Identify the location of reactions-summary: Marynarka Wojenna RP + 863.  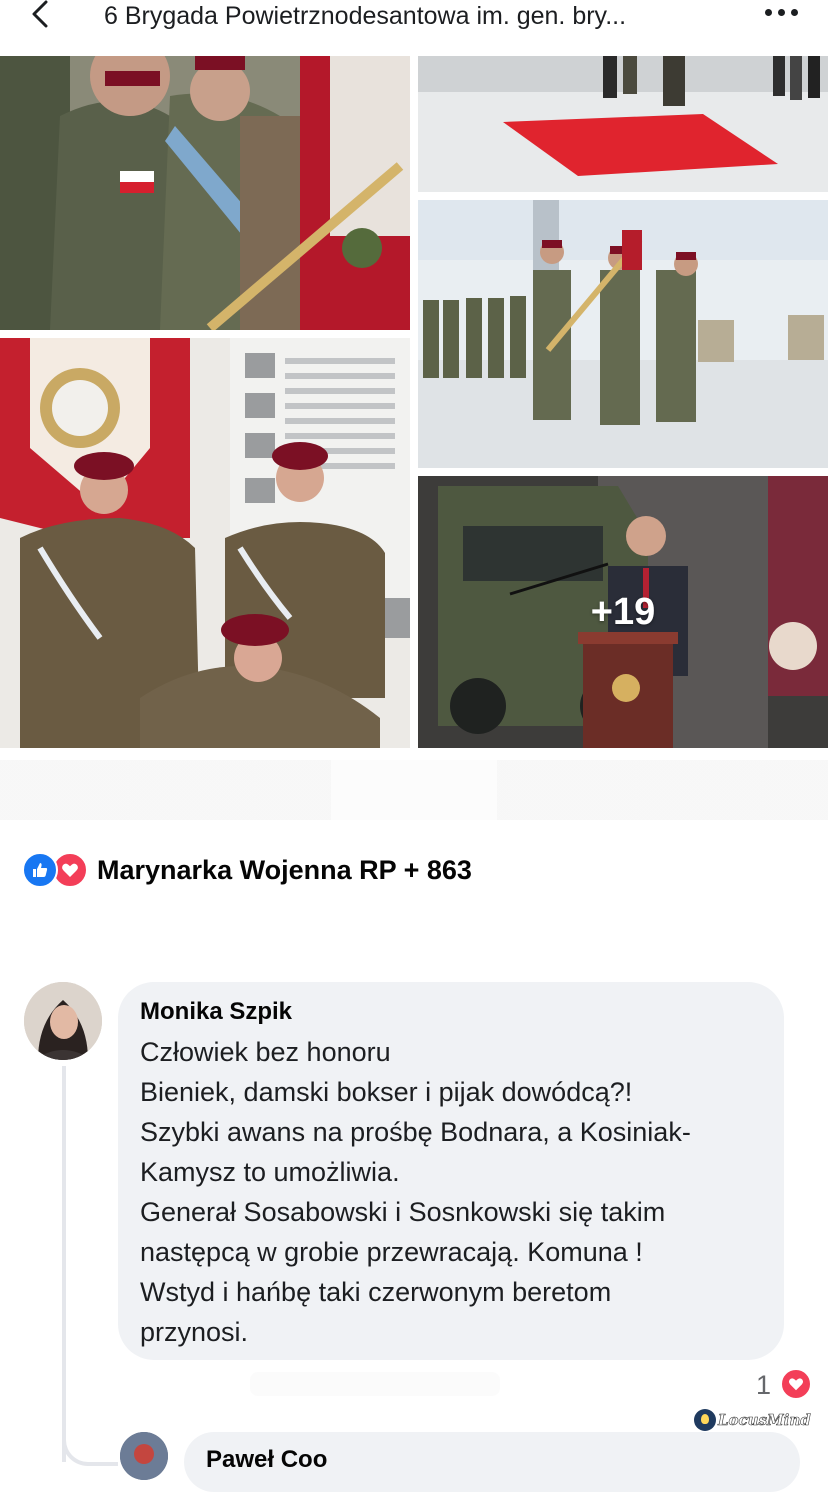
(247, 870).